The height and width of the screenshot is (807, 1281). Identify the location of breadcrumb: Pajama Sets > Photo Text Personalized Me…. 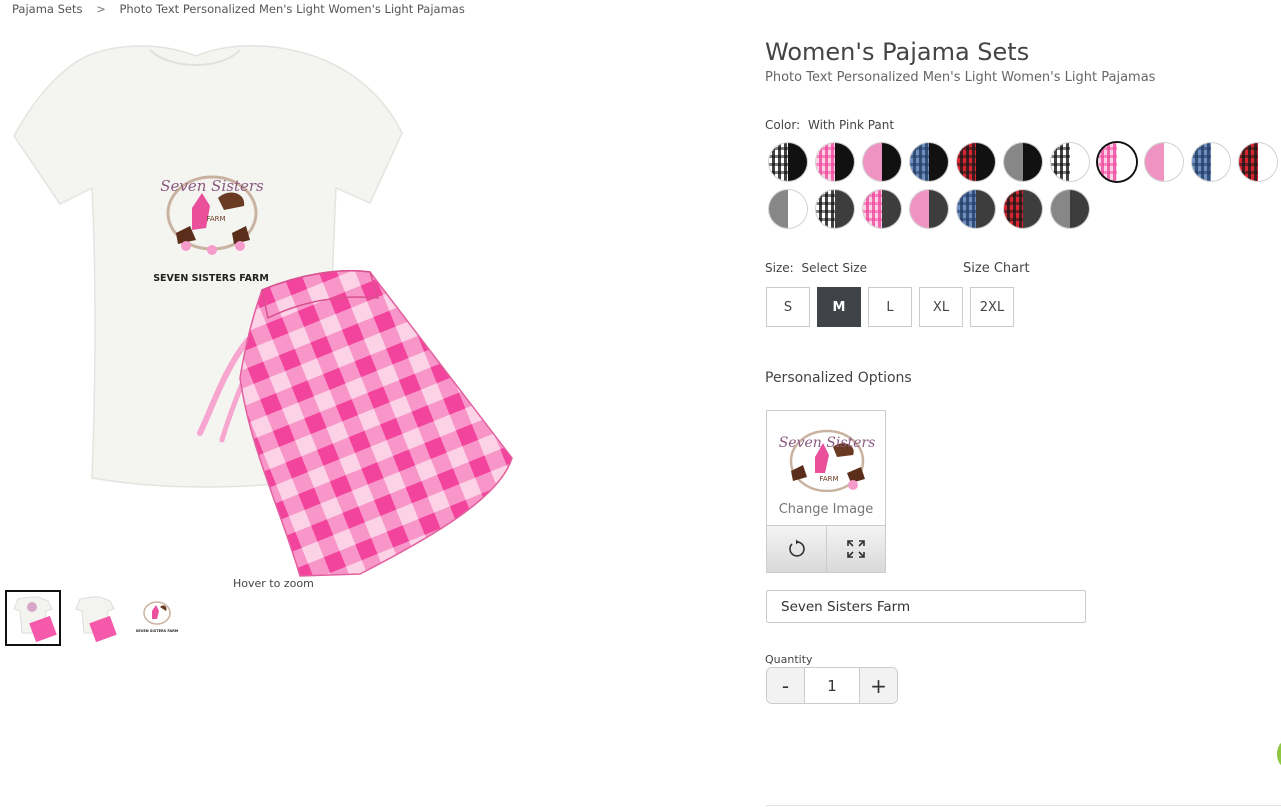
(238, 9).